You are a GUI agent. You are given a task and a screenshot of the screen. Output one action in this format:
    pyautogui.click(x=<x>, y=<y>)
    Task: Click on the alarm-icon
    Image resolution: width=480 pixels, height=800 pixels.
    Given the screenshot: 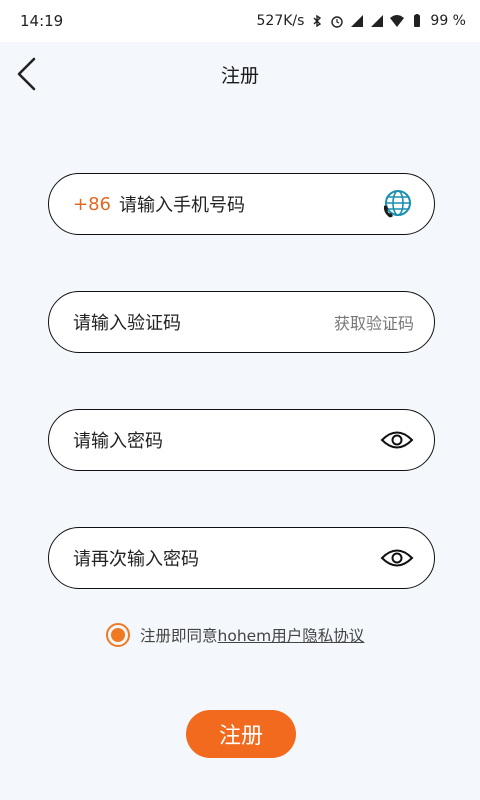 What is the action you would take?
    pyautogui.click(x=337, y=22)
    